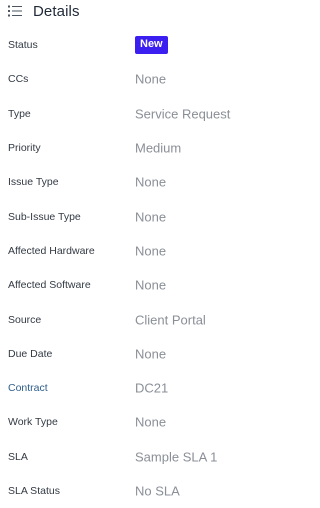 The width and height of the screenshot is (320, 508). What do you see at coordinates (176, 456) in the screenshot?
I see `field-value-sla: Sample SLA 1` at bounding box center [176, 456].